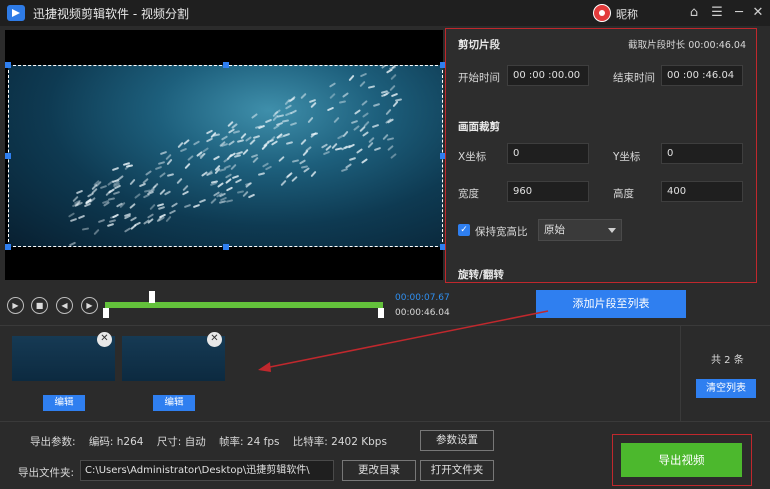 Image resolution: width=770 pixels, height=489 pixels. I want to click on export-folder-path: C:\Users\Administrator\Desktop\迅捷剪辑软件\, so click(207, 470).